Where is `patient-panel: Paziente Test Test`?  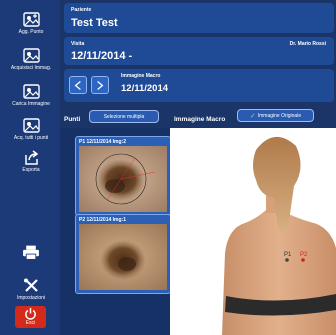
patient-panel: Paziente Test Test is located at coordinates (199, 18).